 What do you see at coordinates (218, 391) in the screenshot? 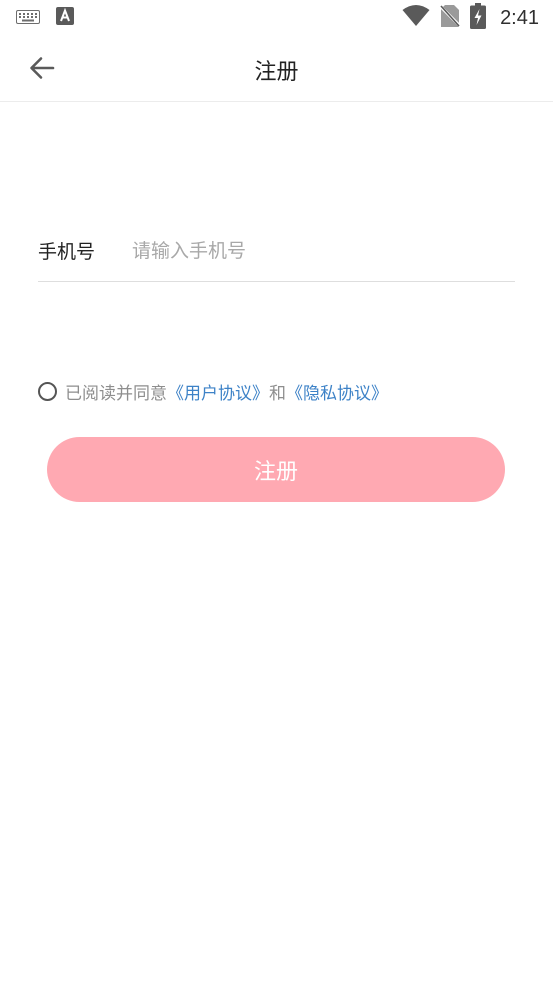
I see `user-agreement-link: 《用户协议》` at bounding box center [218, 391].